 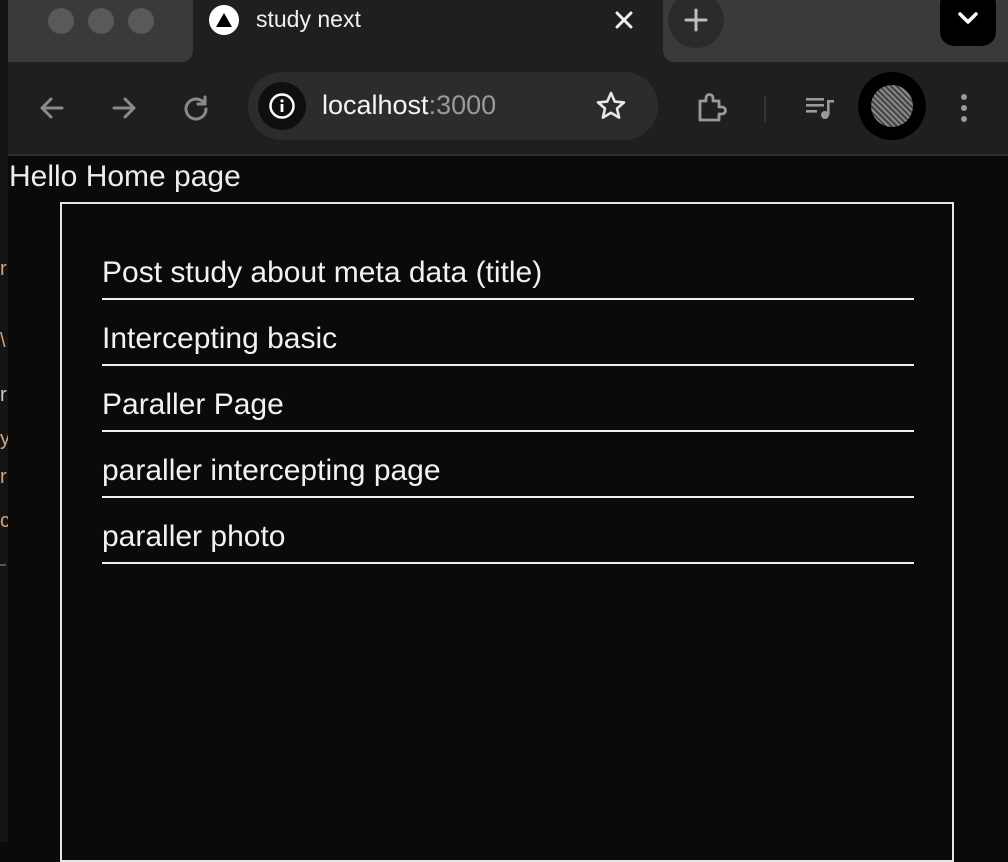 I want to click on url-text: localhost:3000, so click(x=409, y=105).